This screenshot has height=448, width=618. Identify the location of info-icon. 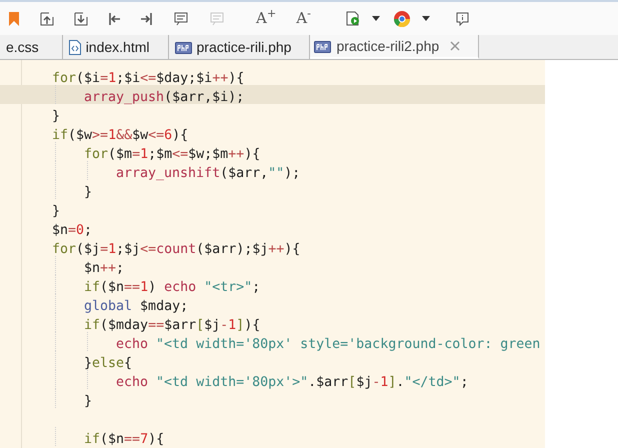
(462, 19).